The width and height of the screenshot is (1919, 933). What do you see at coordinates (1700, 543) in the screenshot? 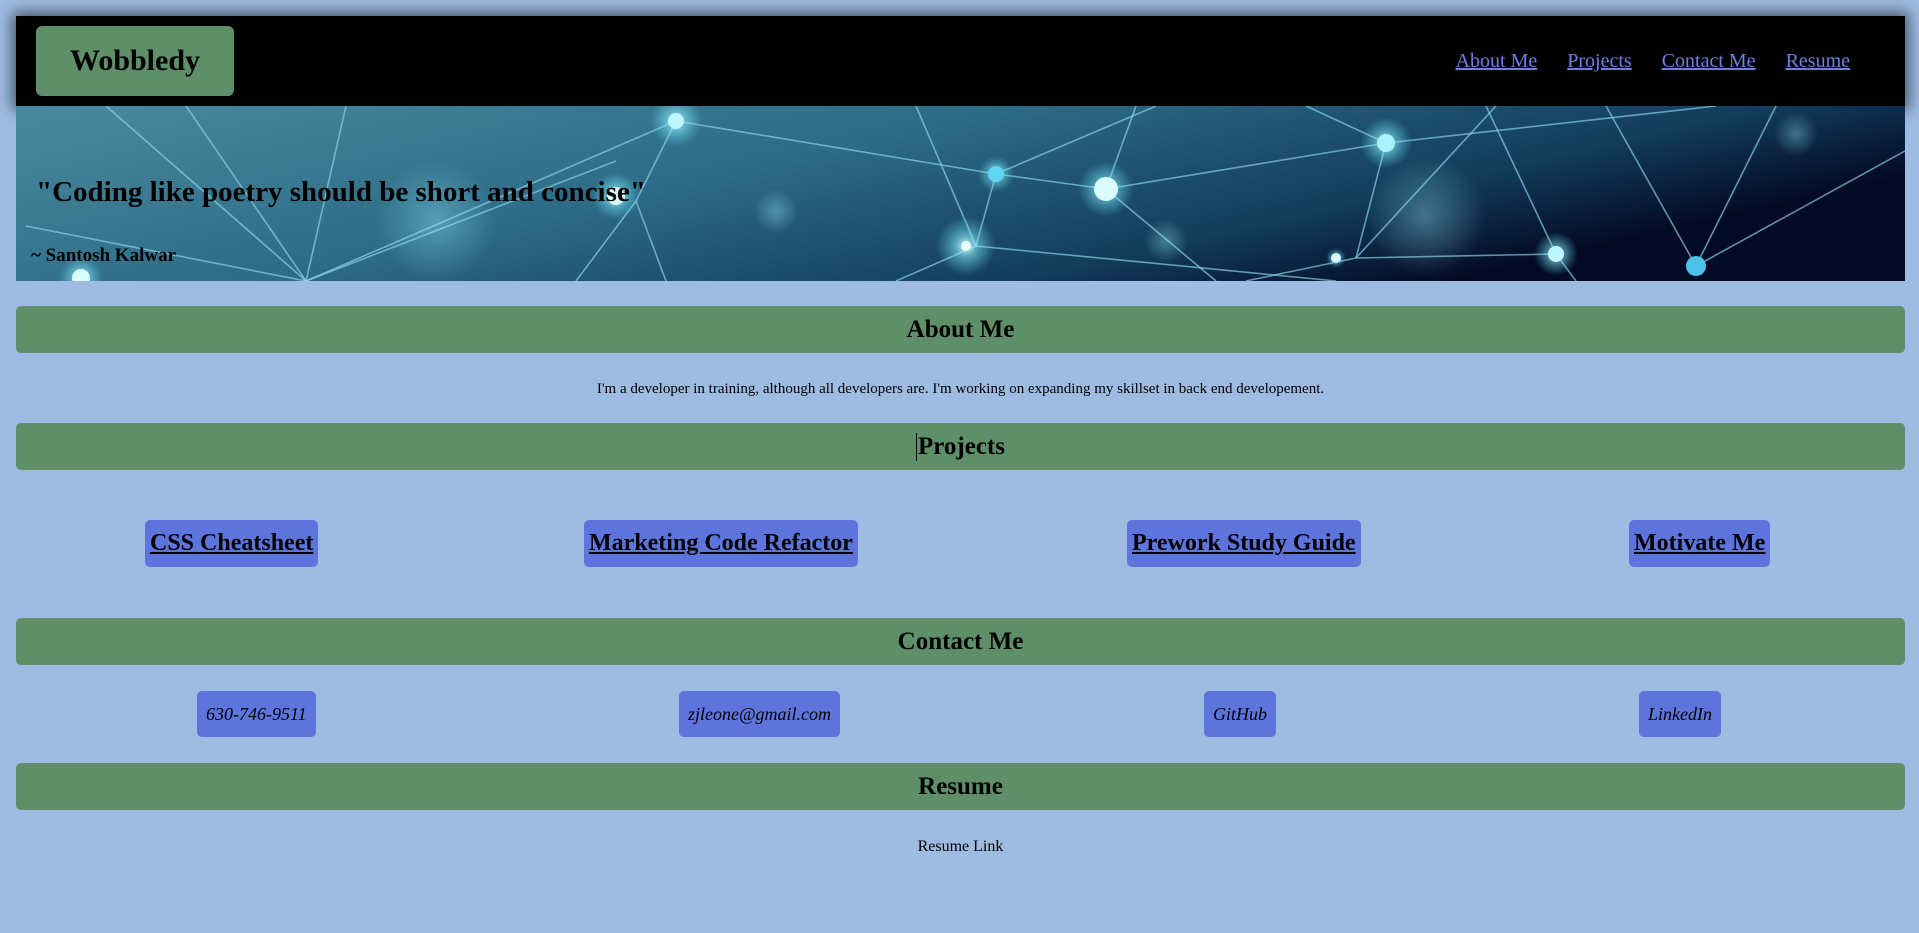
I see `project-link-motivate-me: Motivate Me` at bounding box center [1700, 543].